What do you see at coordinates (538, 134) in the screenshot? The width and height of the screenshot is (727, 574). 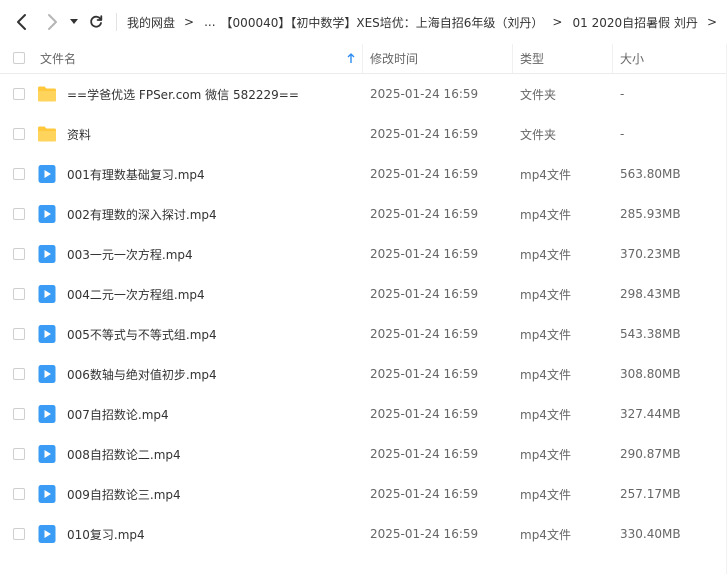 I see `file-type: 文件夹` at bounding box center [538, 134].